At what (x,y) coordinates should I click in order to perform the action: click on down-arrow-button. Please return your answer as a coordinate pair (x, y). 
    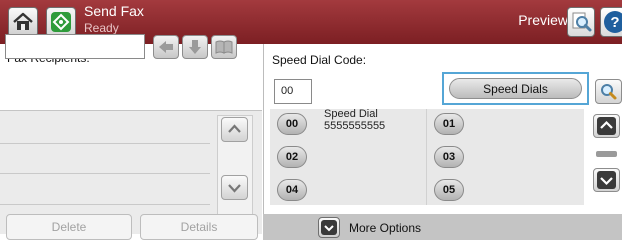
    Looking at the image, I should click on (195, 47).